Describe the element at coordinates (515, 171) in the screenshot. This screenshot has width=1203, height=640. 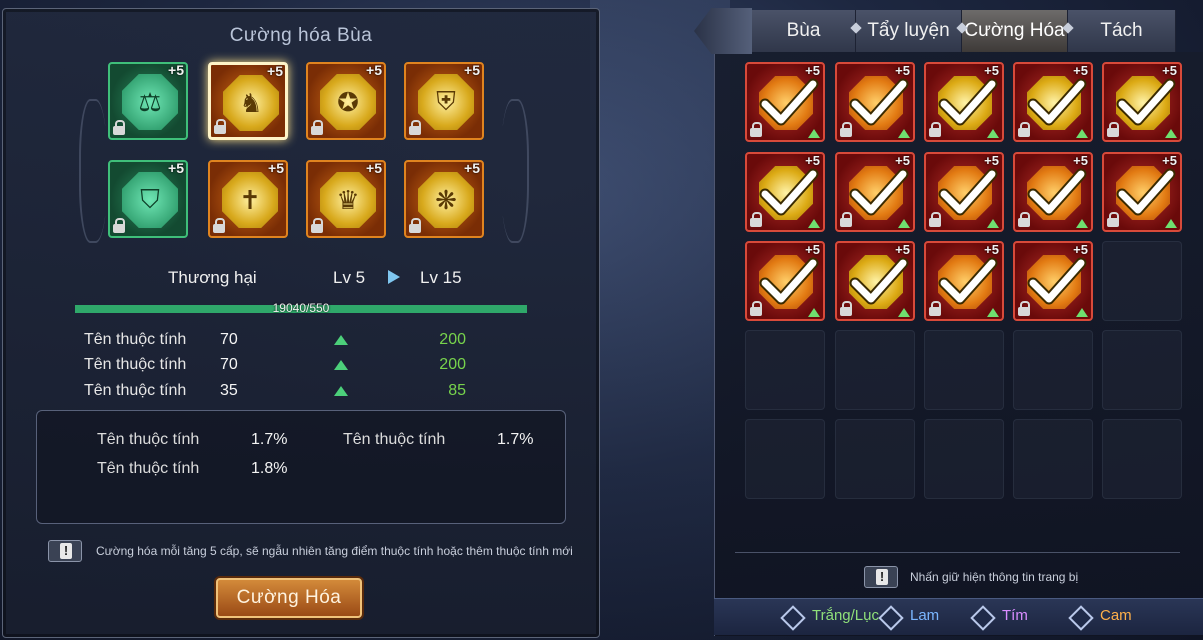
I see `right-ornament` at that location.